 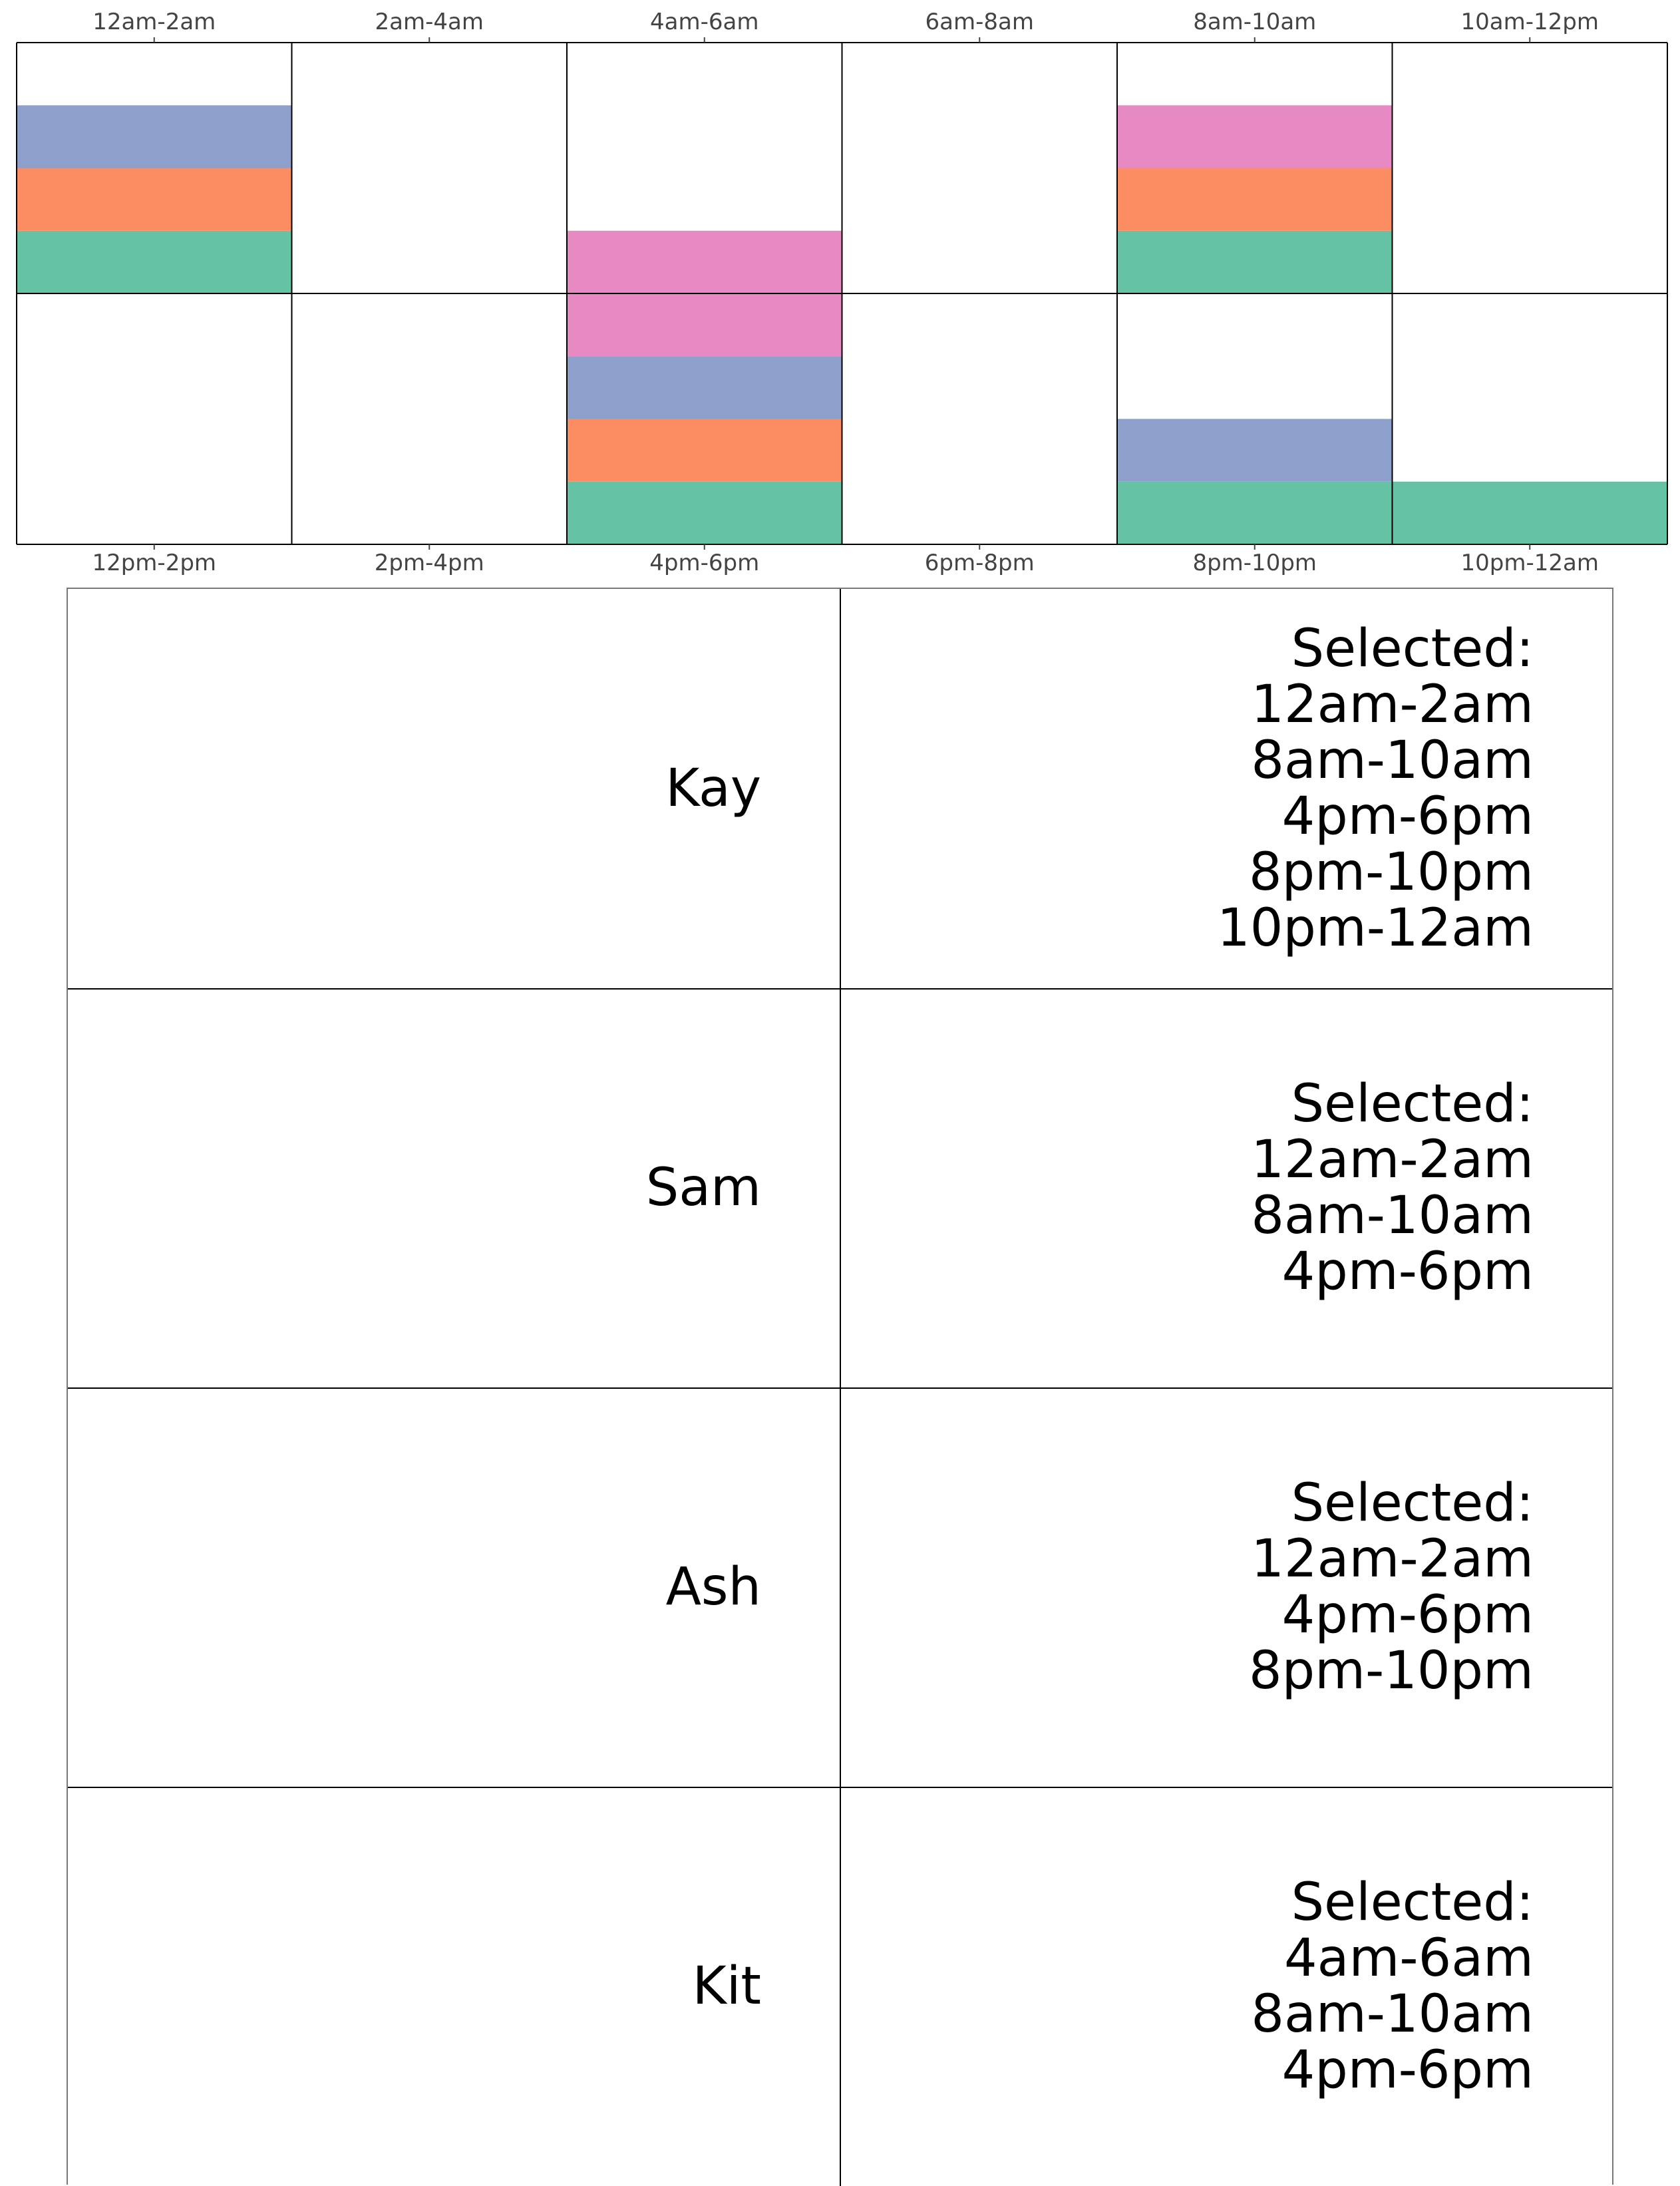 What do you see at coordinates (454, 1587) in the screenshot?
I see `name-cell: Ash` at bounding box center [454, 1587].